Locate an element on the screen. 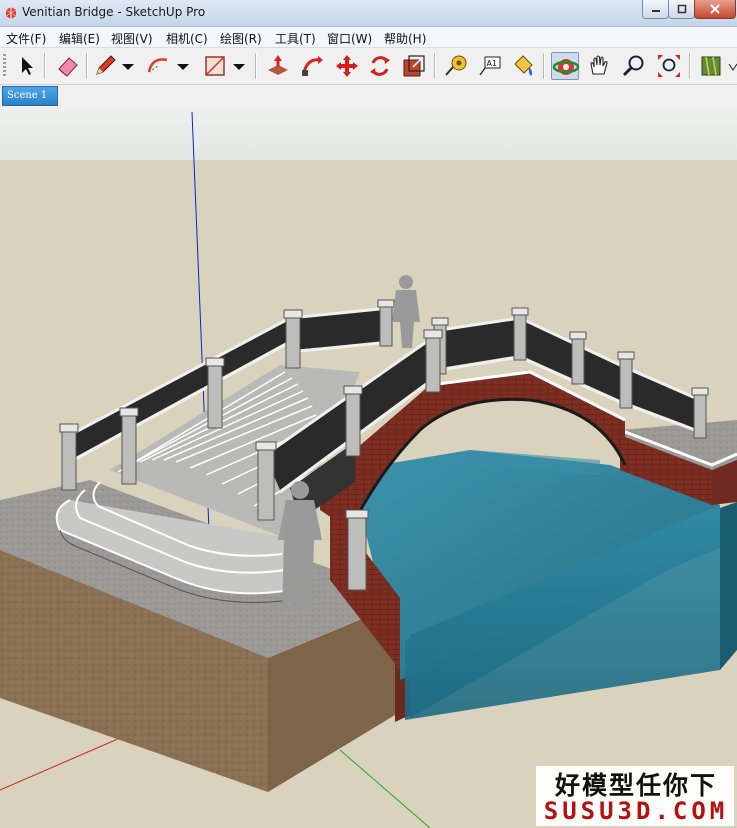 The height and width of the screenshot is (828, 737). pan-tool-button is located at coordinates (599, 66).